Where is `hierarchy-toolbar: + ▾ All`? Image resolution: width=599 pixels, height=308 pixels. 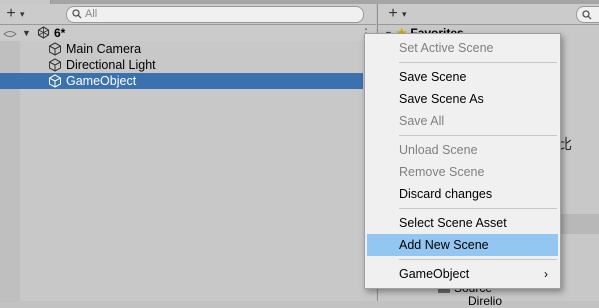 hierarchy-toolbar: + ▾ All is located at coordinates (188, 14).